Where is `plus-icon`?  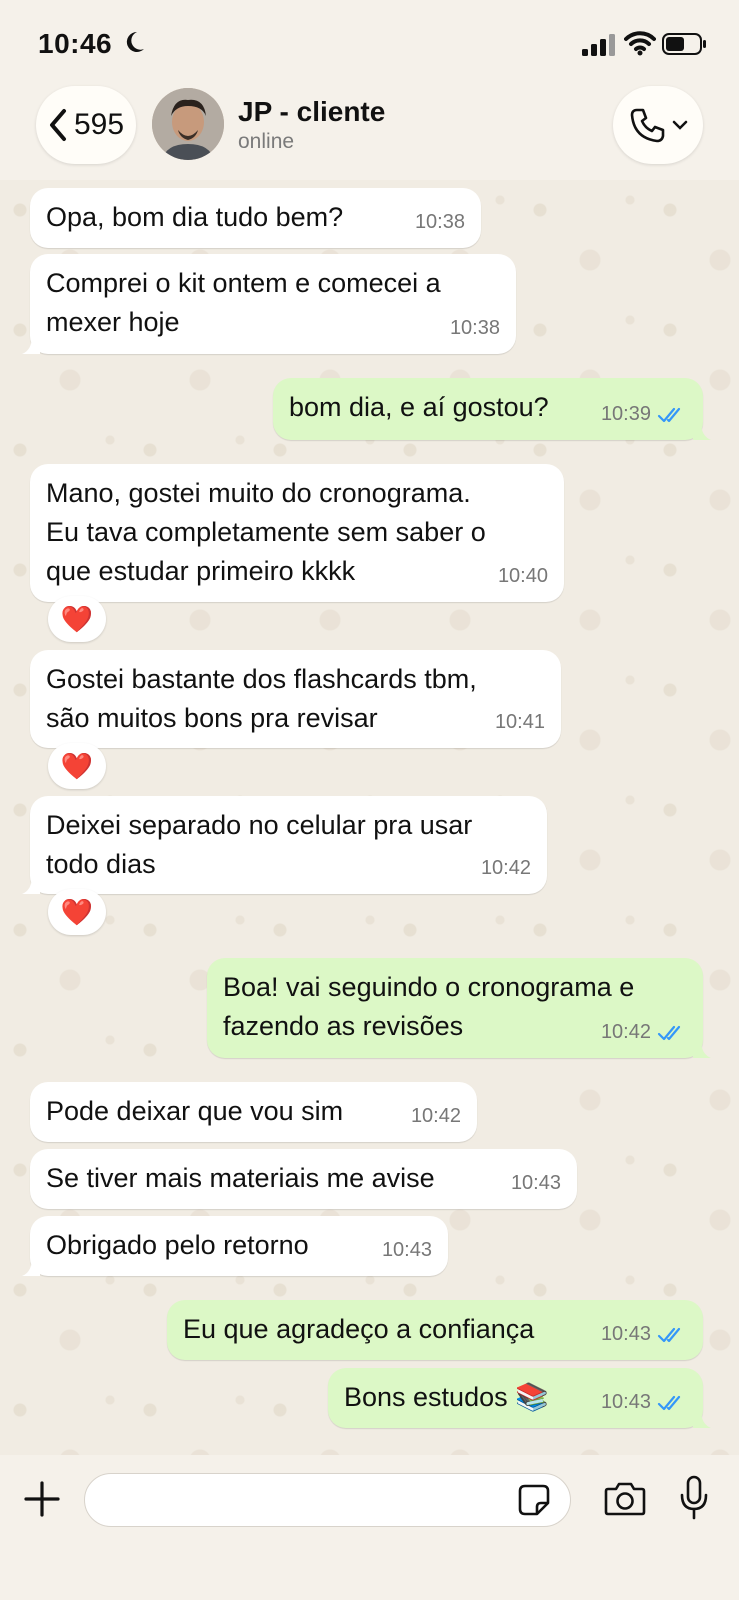 plus-icon is located at coordinates (42, 1499).